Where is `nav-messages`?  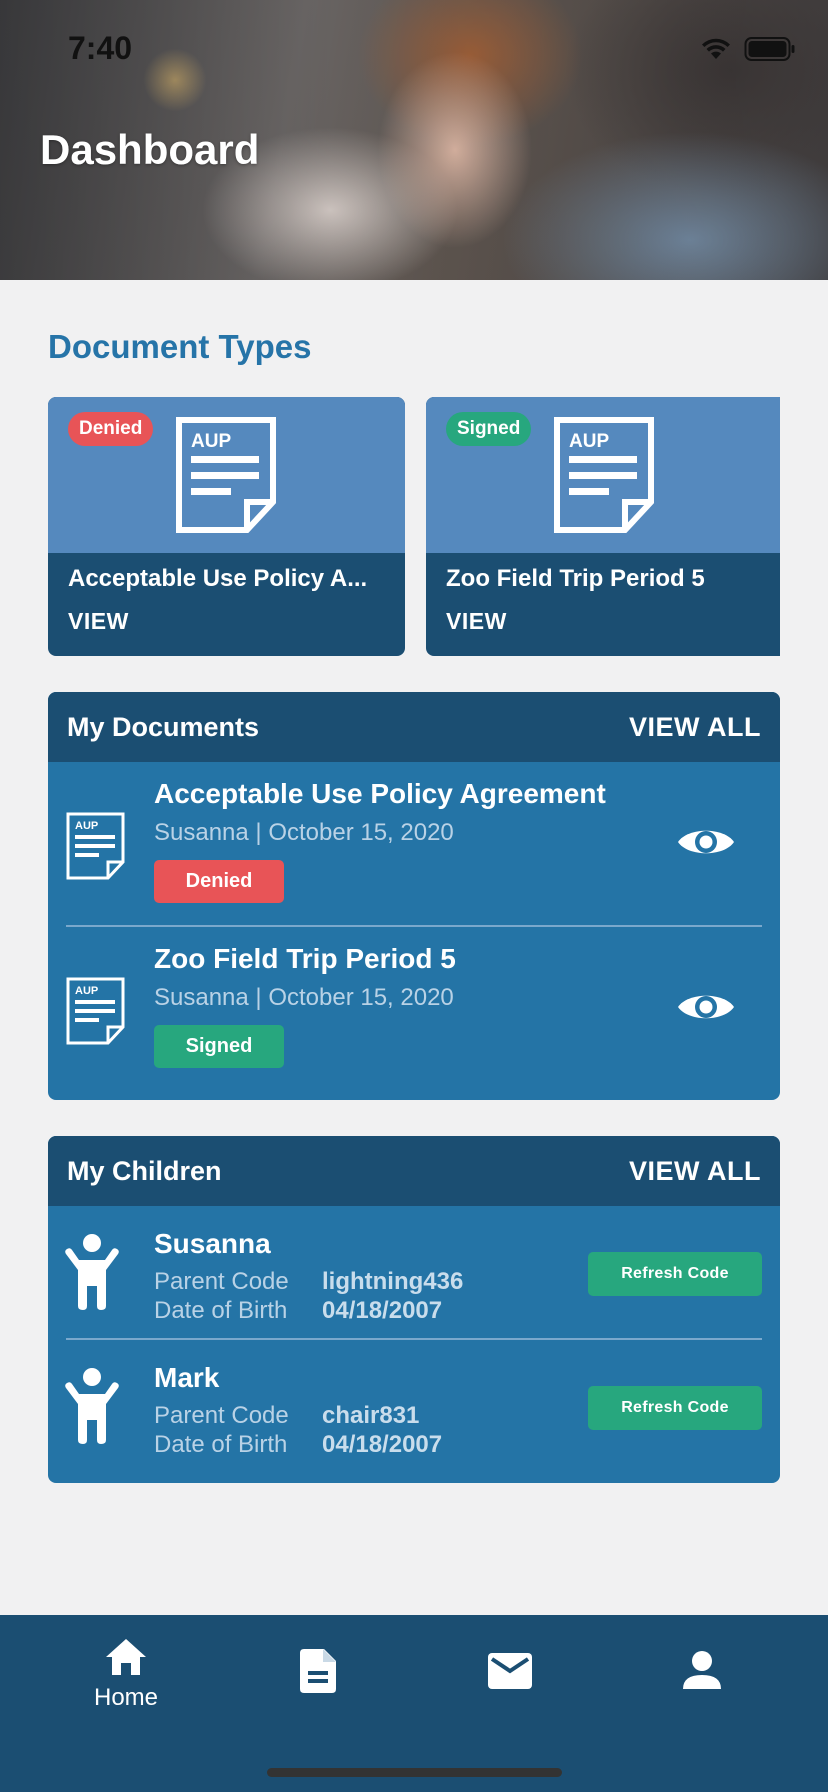
nav-messages is located at coordinates (510, 1673).